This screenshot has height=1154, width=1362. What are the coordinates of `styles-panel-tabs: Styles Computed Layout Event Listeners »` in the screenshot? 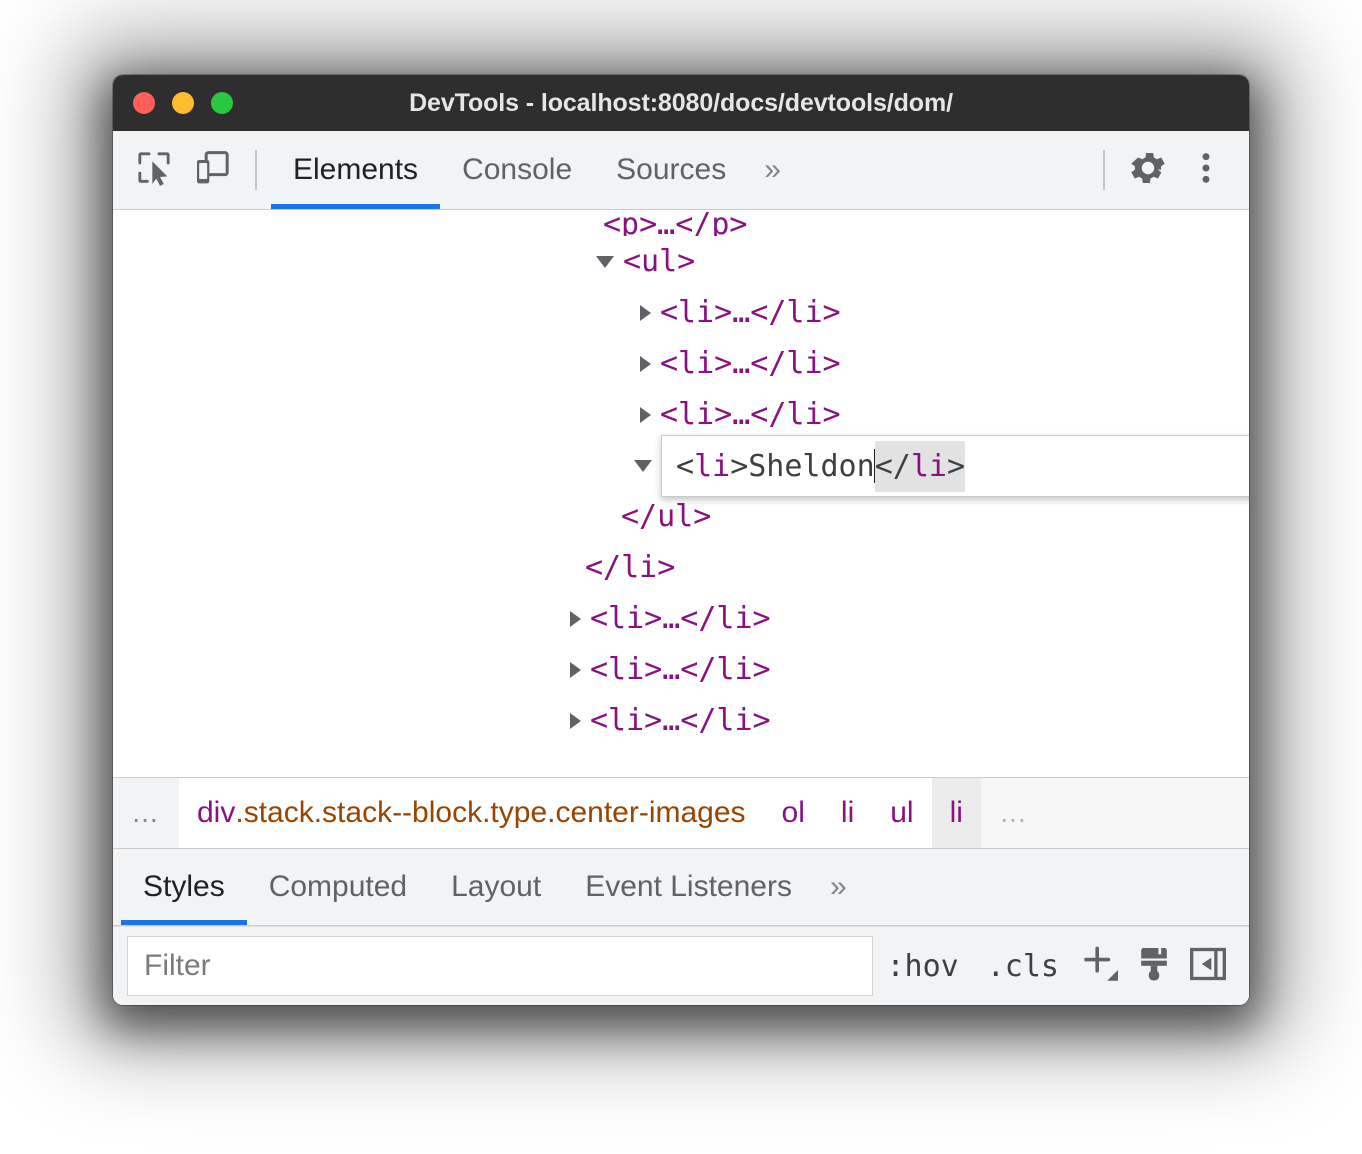 It's located at (681, 887).